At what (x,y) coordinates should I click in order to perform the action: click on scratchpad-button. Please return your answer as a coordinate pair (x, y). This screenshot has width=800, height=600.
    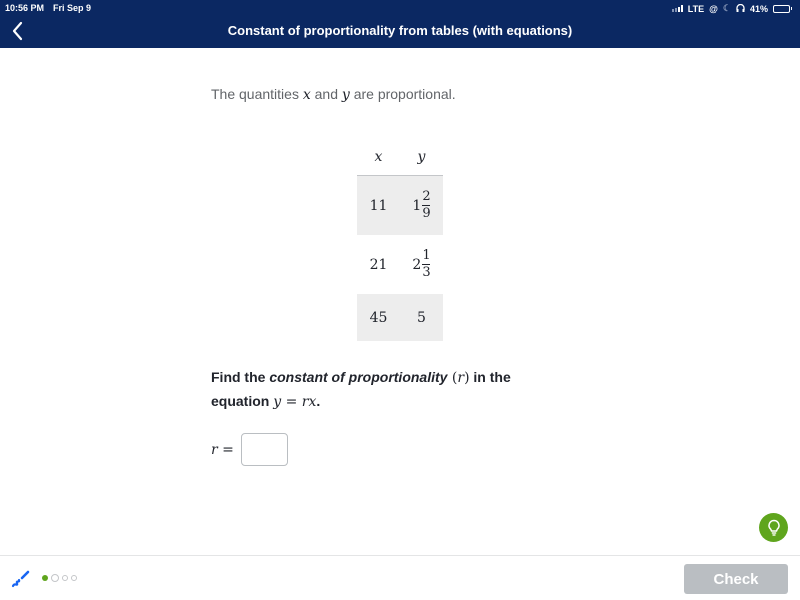
    Looking at the image, I should click on (21, 579).